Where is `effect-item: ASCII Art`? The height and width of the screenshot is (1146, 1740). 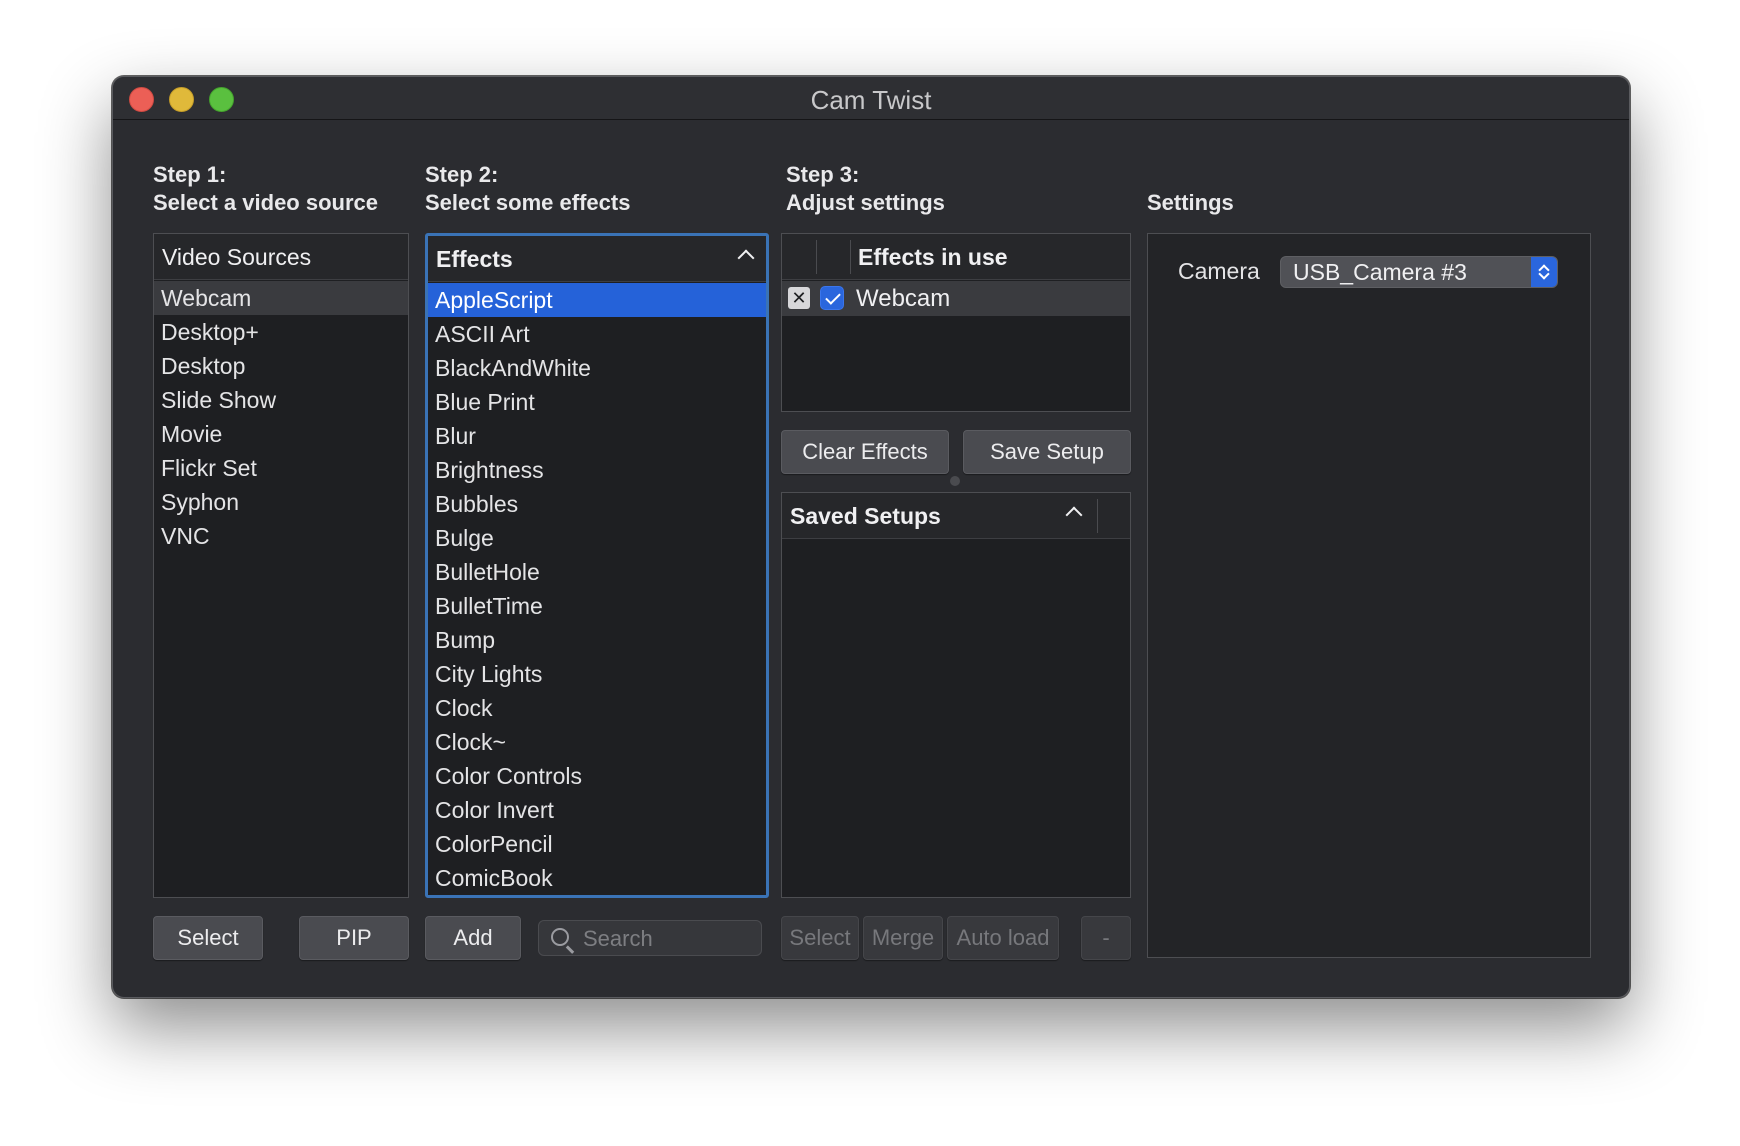
effect-item: ASCII Art is located at coordinates (597, 334).